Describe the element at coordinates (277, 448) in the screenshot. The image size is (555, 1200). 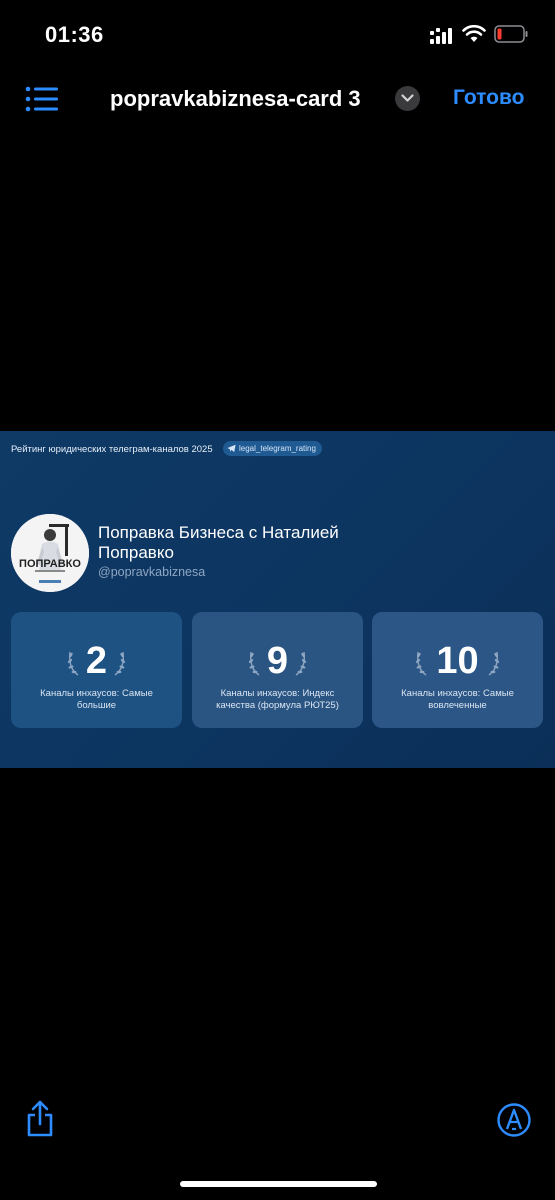
I see `tag-label: legal_telegram_rating` at that location.